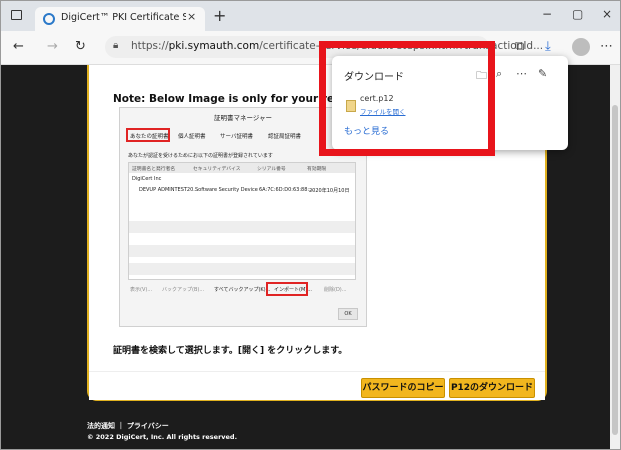 The height and width of the screenshot is (450, 621). Describe the element at coordinates (123, 17) in the screenshot. I see `tab-title: DigiCert™ PKI Certificate Service` at that location.